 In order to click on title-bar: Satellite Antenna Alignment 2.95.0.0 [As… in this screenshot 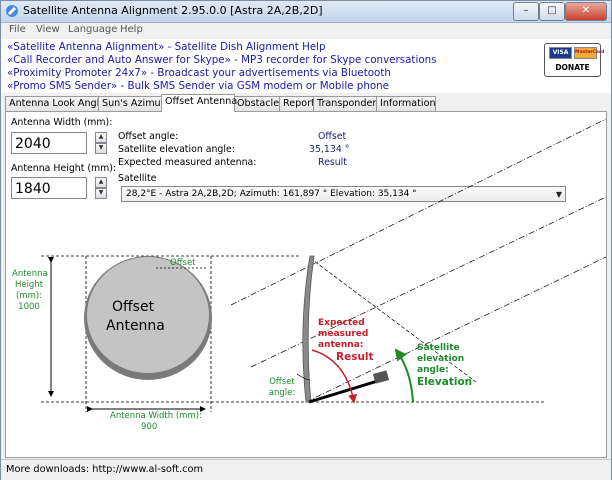, I will do `click(306, 12)`.